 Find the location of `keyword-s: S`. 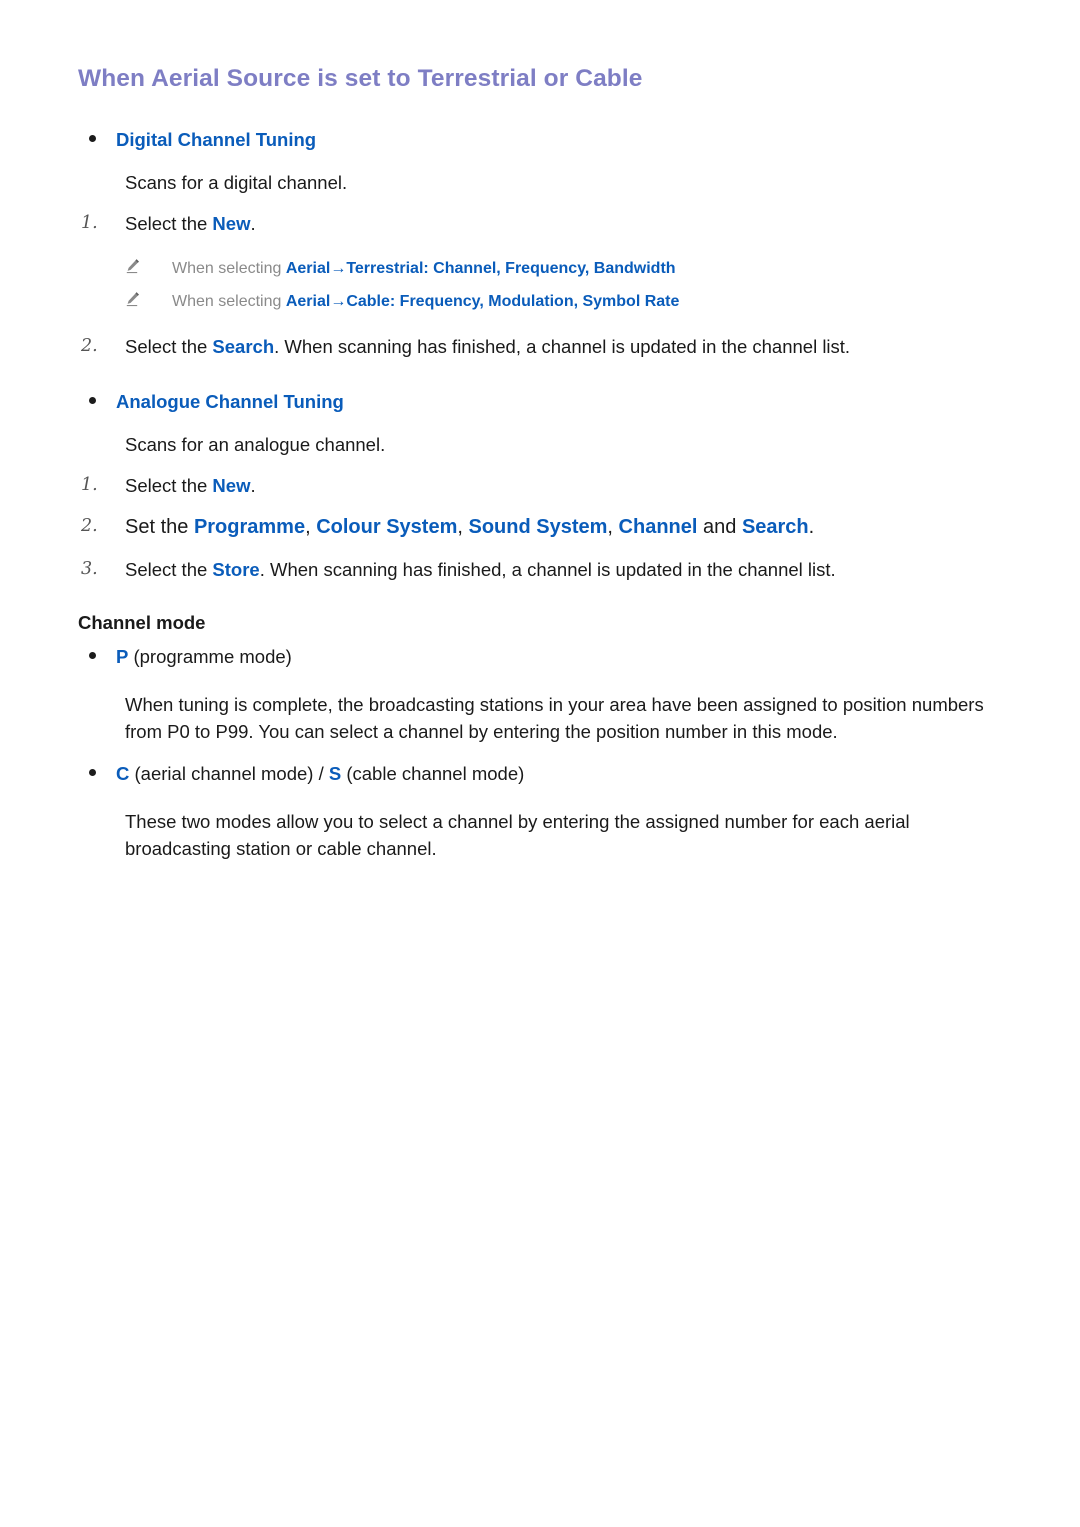

keyword-s: S is located at coordinates (335, 773).